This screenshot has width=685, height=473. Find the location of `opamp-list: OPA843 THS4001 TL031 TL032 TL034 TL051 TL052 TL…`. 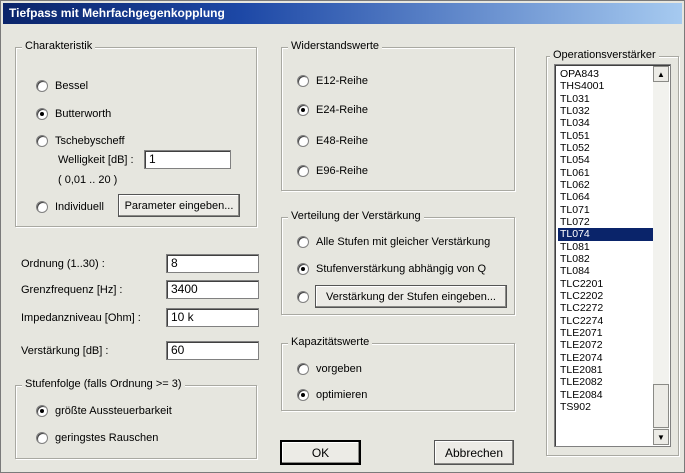

opamp-list: OPA843 THS4001 TL031 TL032 TL034 TL051 TL052 TL… is located at coordinates (605, 240).